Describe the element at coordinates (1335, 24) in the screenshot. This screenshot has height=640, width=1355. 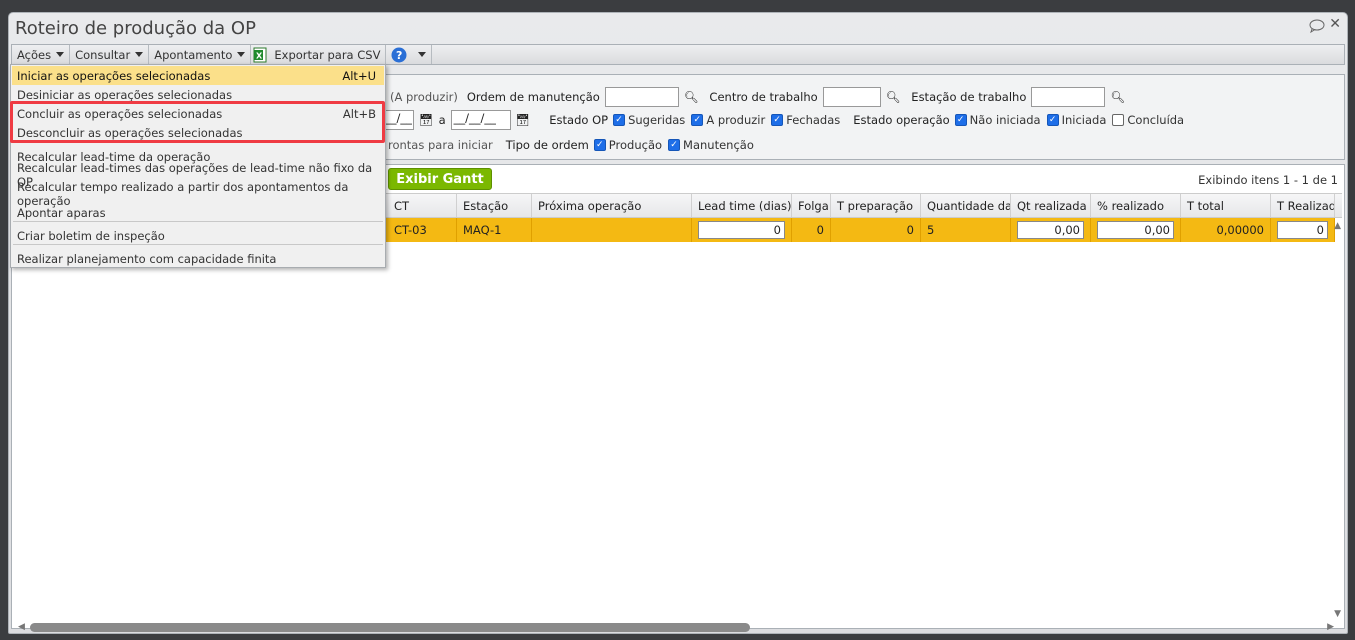
I see `close-icon: ✕` at that location.